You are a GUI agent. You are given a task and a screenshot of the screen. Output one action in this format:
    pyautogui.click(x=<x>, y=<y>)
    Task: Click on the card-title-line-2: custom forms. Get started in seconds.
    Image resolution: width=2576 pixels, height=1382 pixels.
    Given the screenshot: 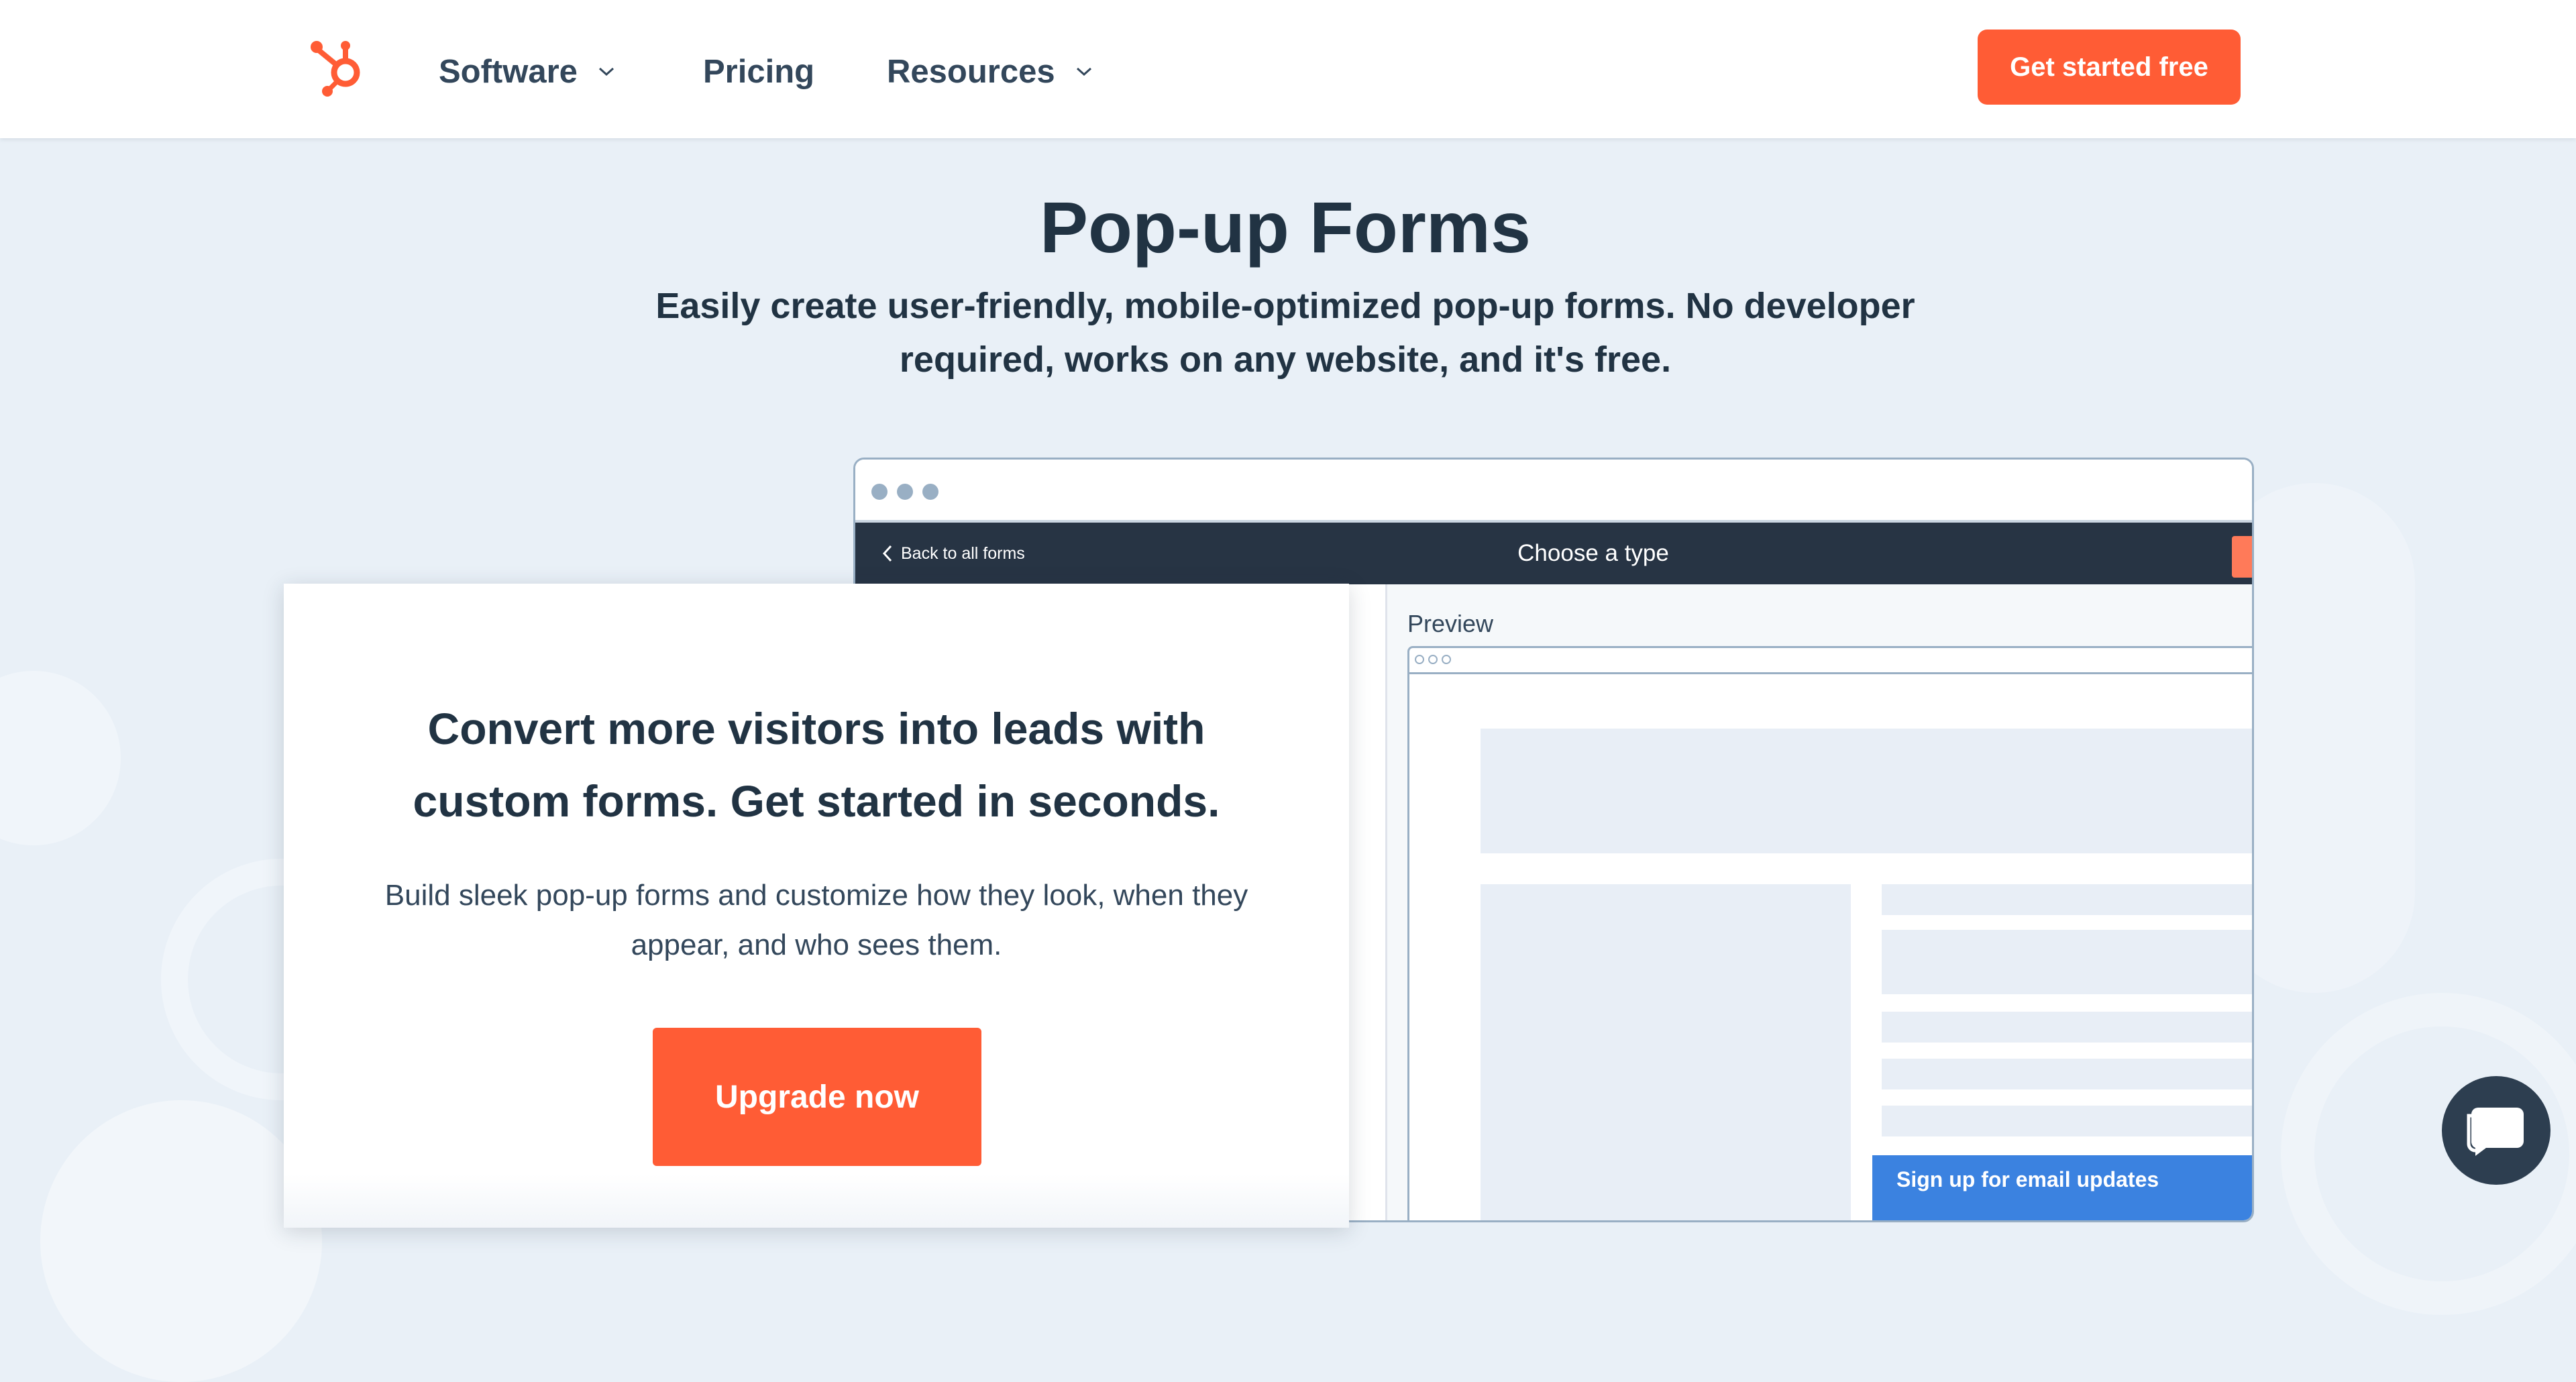 What is the action you would take?
    pyautogui.click(x=816, y=801)
    